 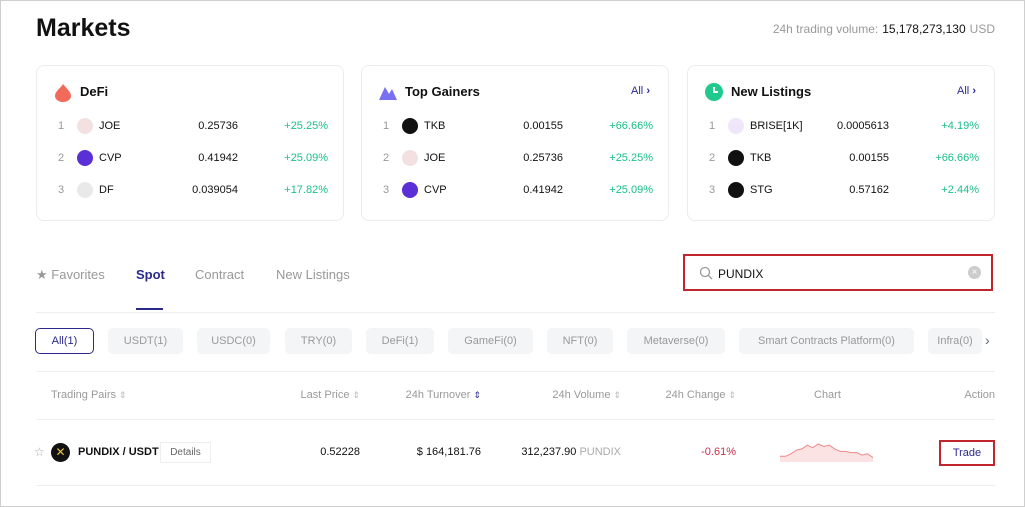 I want to click on filter-chip: NFT(0), so click(x=580, y=341).